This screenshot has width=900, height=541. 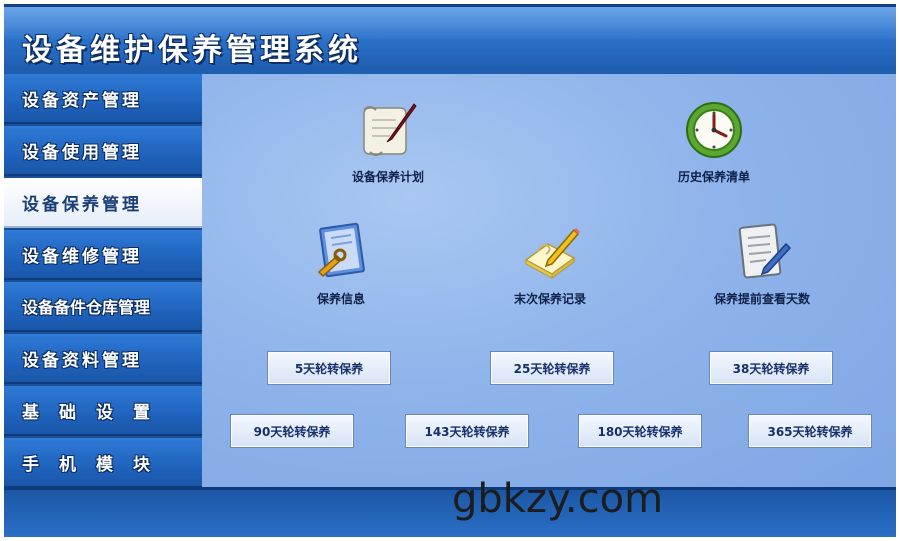 I want to click on sidebar-item-maintenance-management: 设备保养管理, so click(x=103, y=203).